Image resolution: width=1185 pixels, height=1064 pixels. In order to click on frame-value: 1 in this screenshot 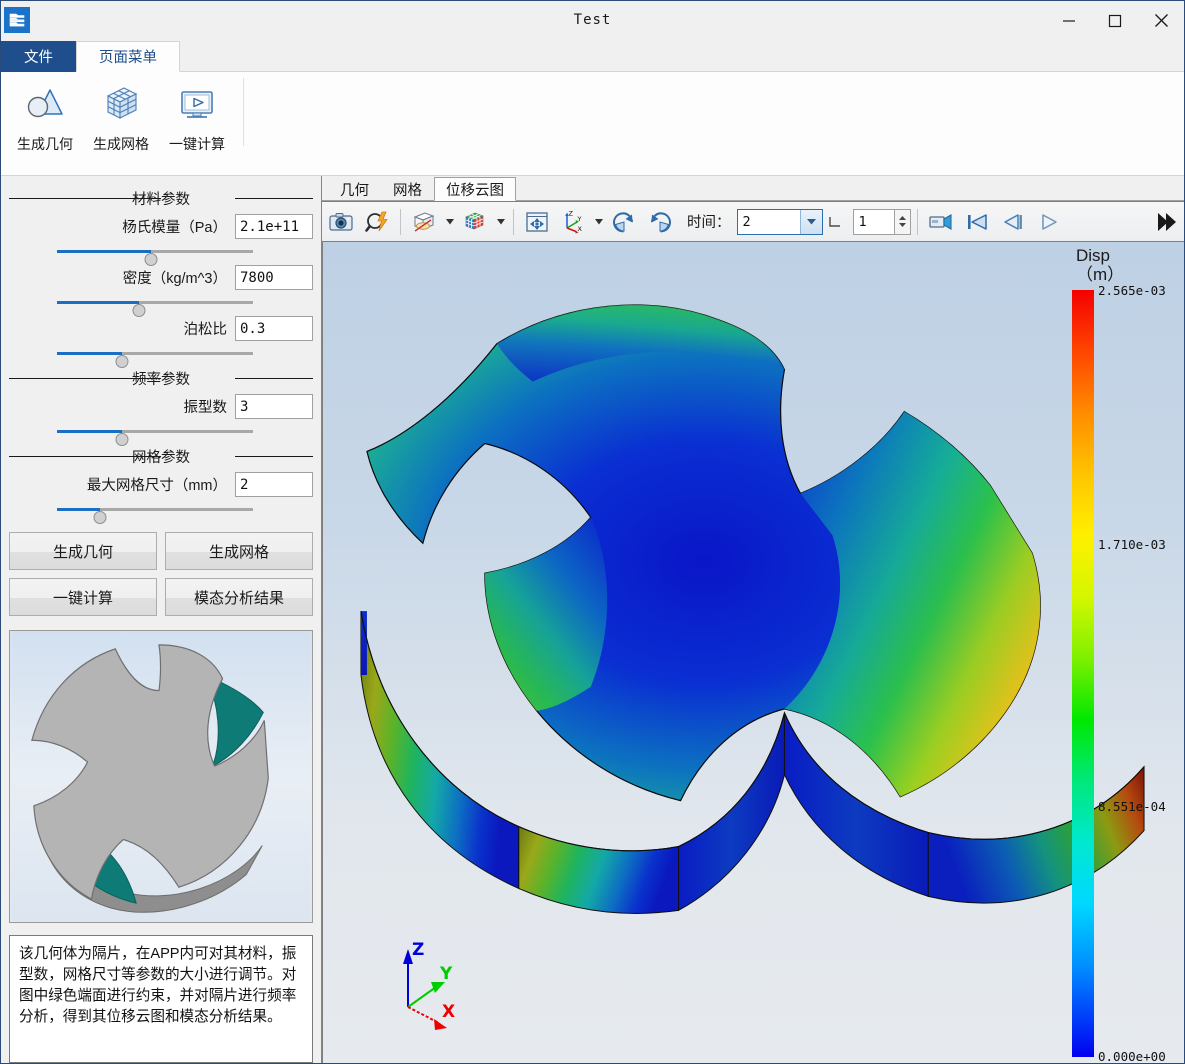, I will do `click(873, 221)`.